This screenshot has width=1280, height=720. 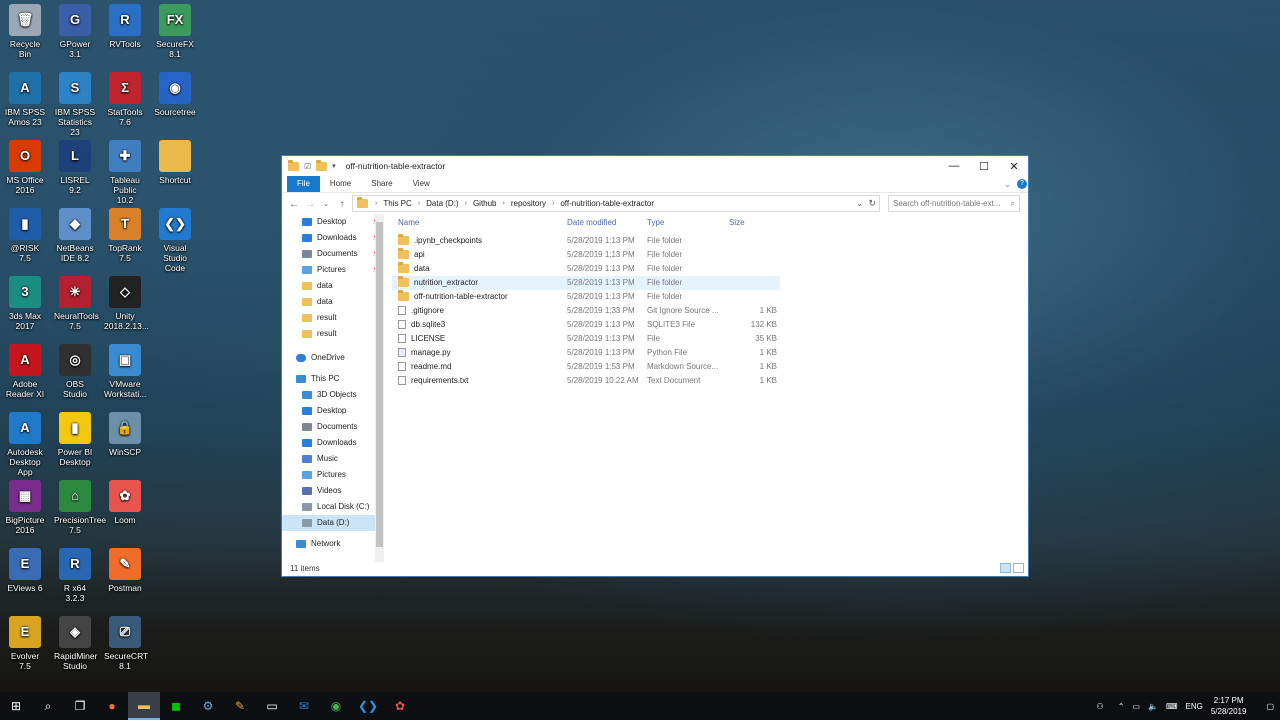 I want to click on tab-home: Home, so click(x=340, y=184).